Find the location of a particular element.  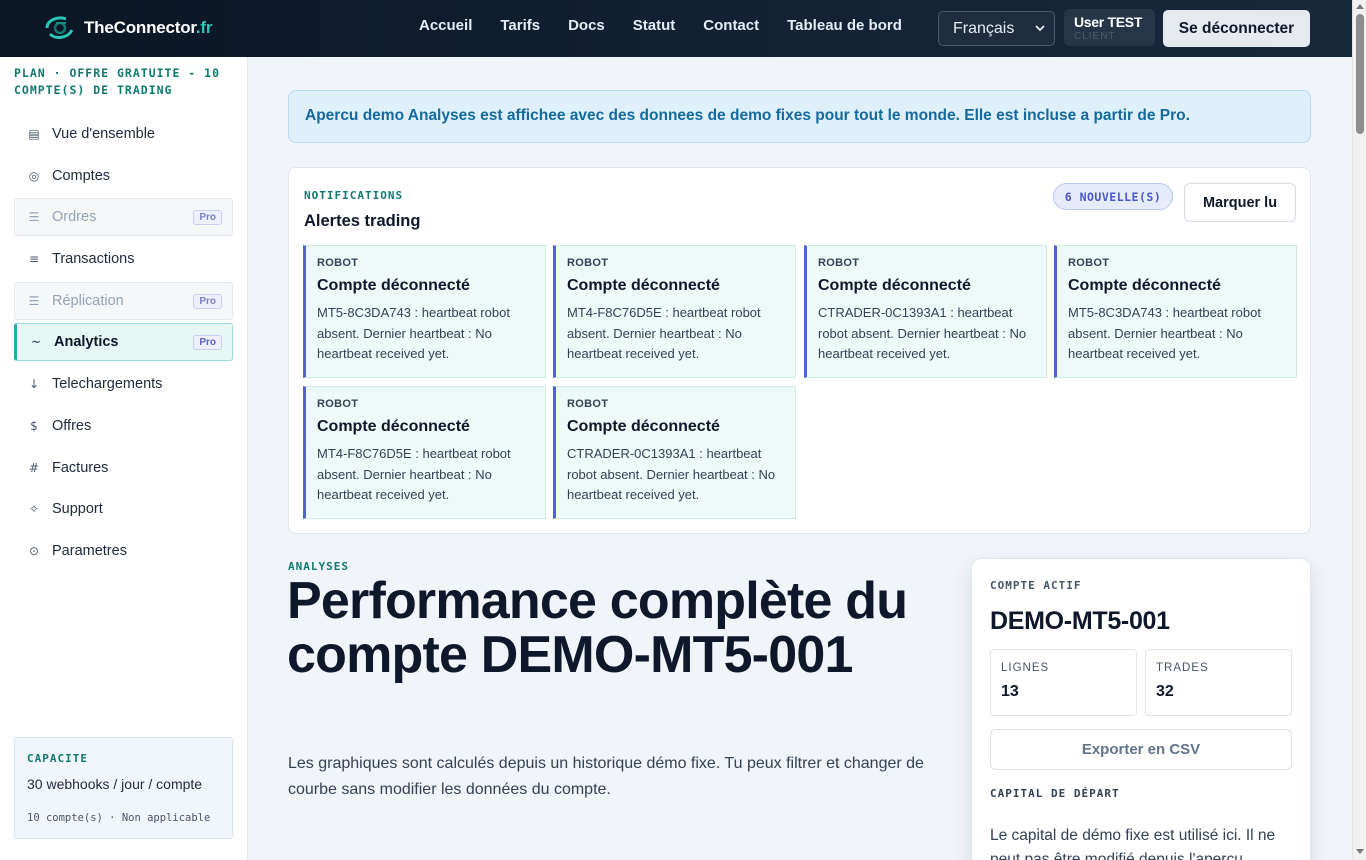

chevron-down-icon is located at coordinates (1040, 28).